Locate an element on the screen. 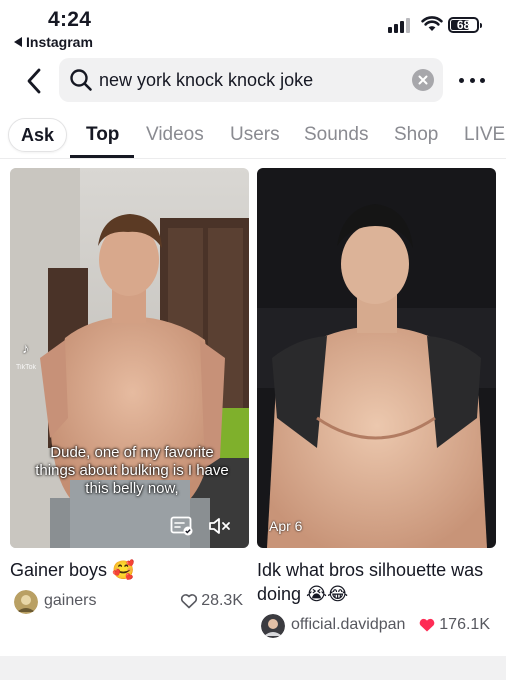 The height and width of the screenshot is (680, 506). tab-users: Users is located at coordinates (255, 135).